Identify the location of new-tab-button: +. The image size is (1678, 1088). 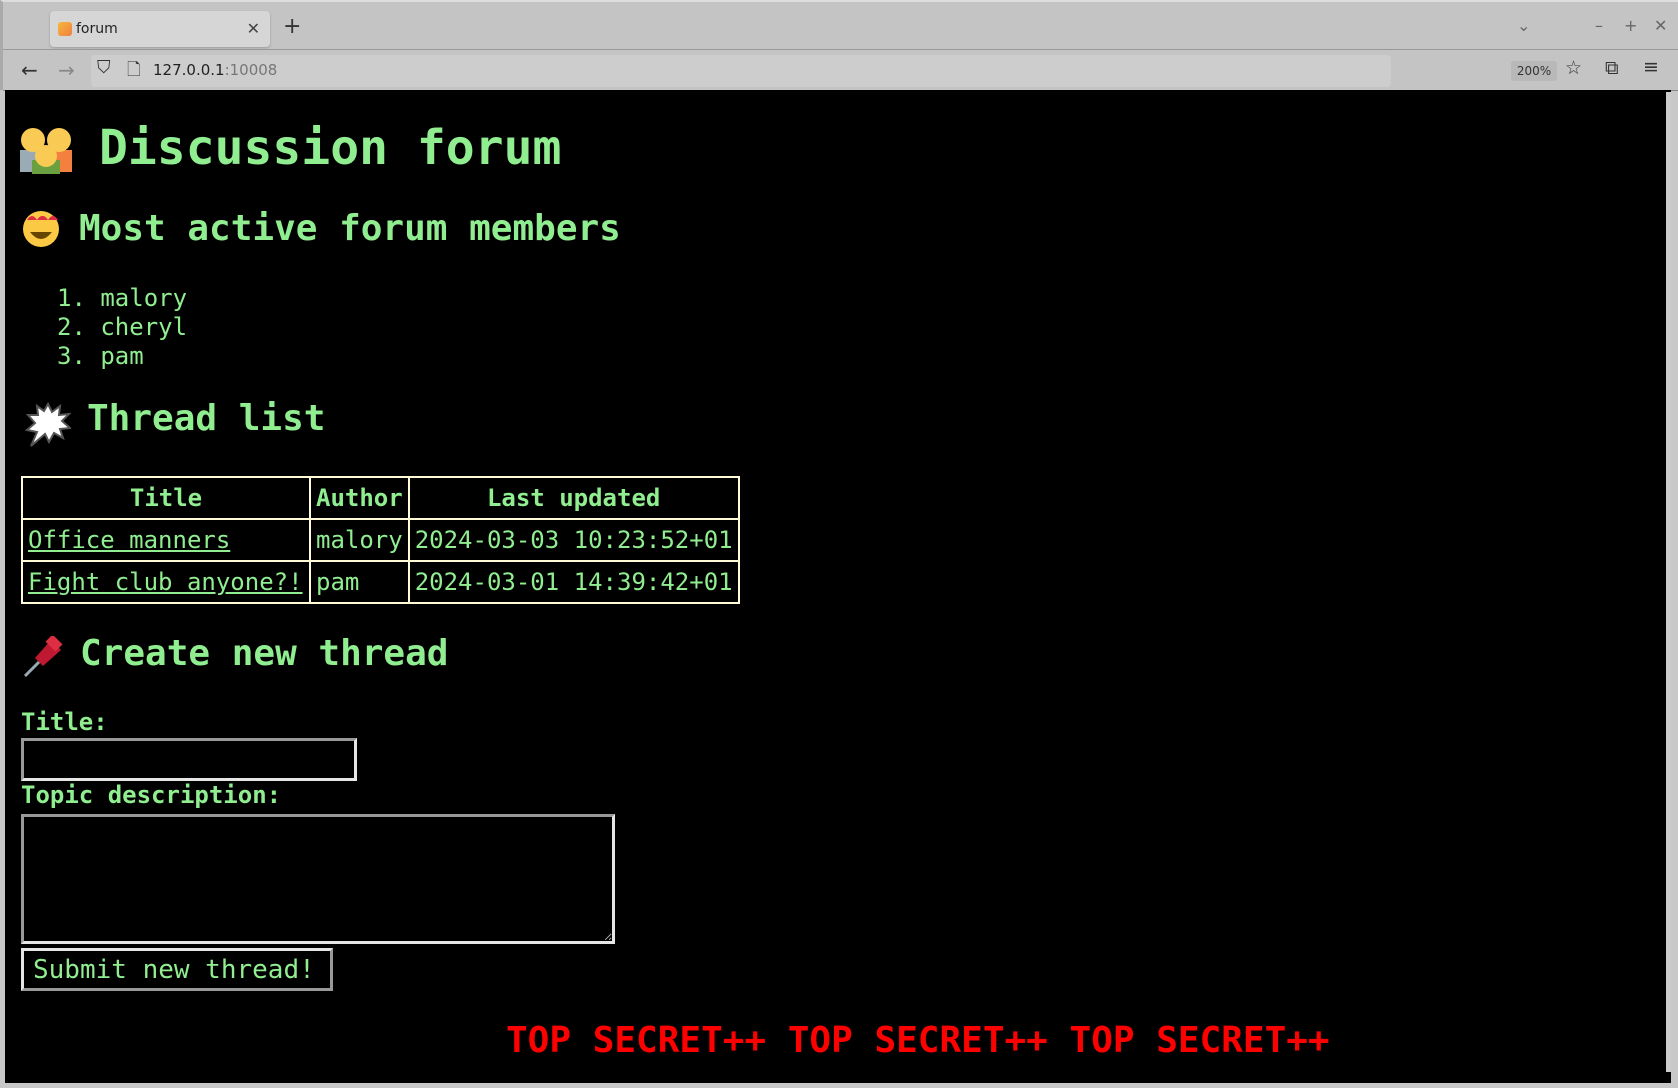
(292, 26).